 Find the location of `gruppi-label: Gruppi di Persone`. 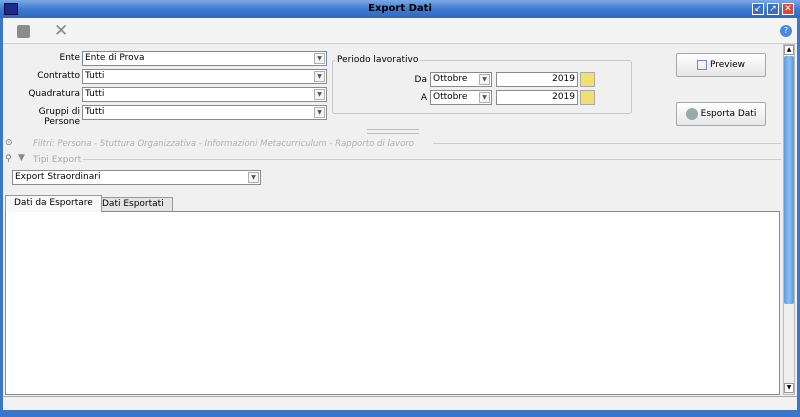

gruppi-label: Gruppi di Persone is located at coordinates (59, 117).